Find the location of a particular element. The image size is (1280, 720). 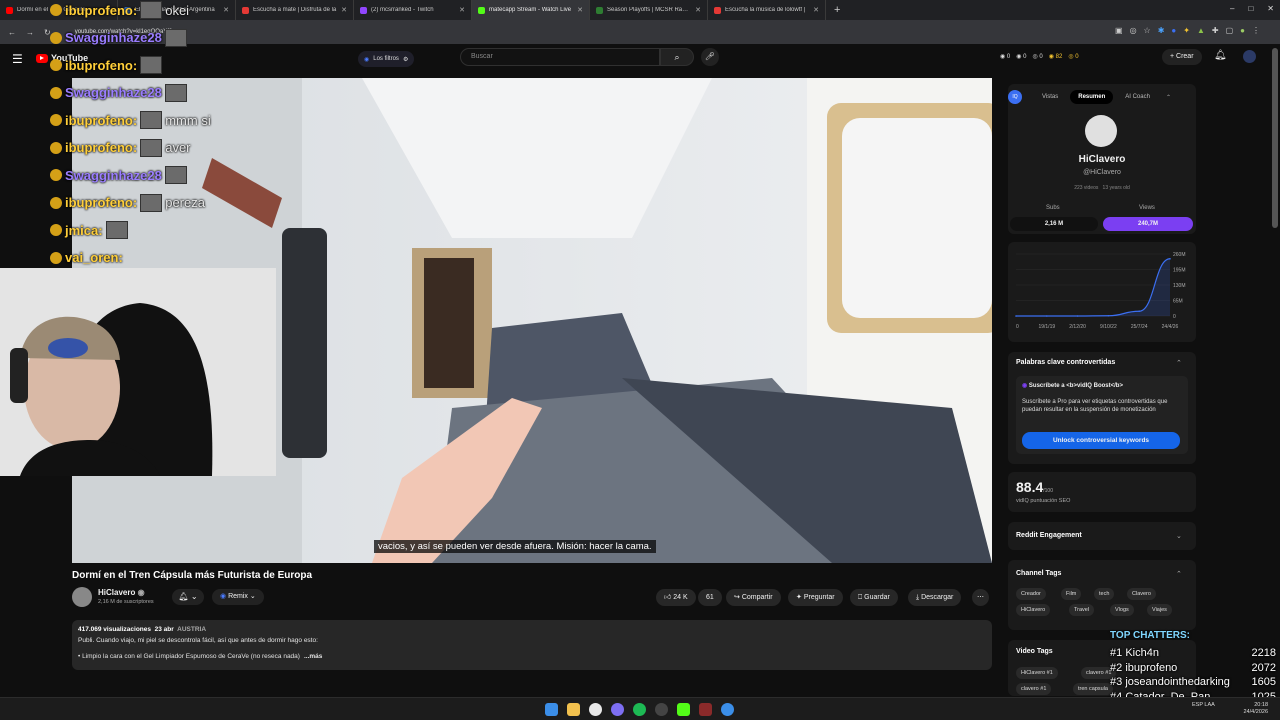

channel-avatar is located at coordinates (82, 597).